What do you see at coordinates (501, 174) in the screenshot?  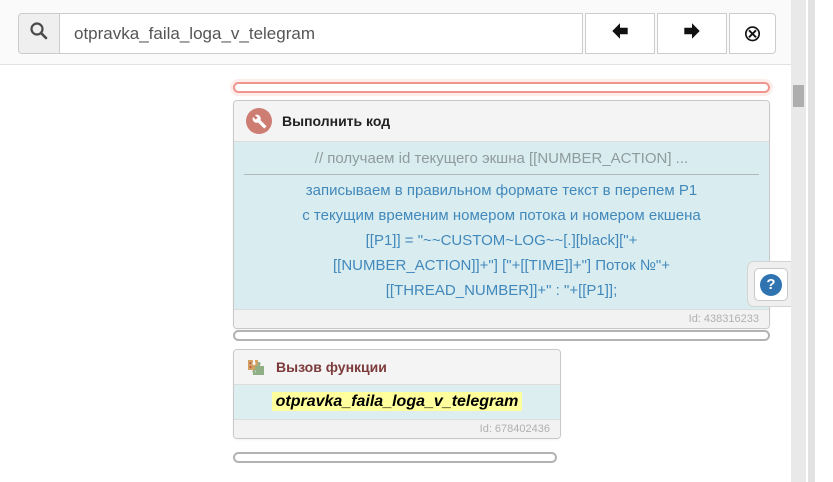 I see `code-divider` at bounding box center [501, 174].